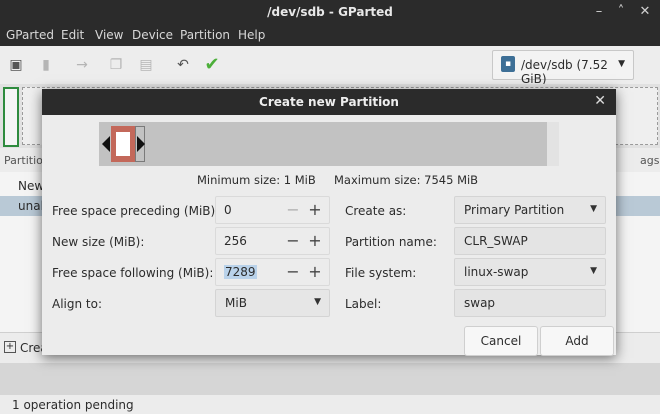 Image resolution: width=660 pixels, height=414 pixels. What do you see at coordinates (141, 144) in the screenshot?
I see `right-arrow-handle-icon` at bounding box center [141, 144].